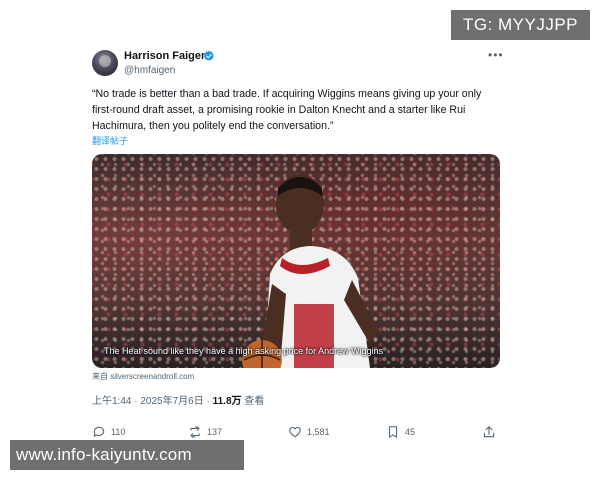 The width and height of the screenshot is (600, 480). What do you see at coordinates (205, 432) in the screenshot?
I see `repost-button: 137` at bounding box center [205, 432].